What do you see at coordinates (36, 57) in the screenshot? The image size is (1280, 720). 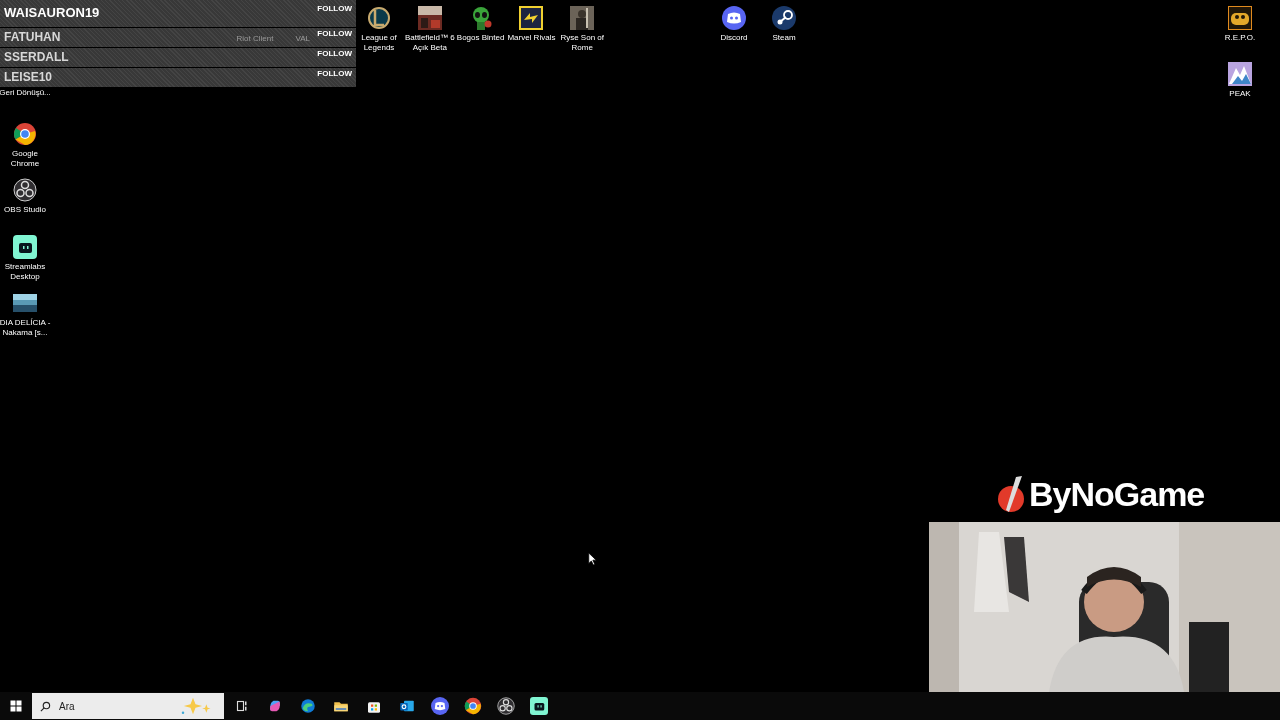 I see `follower-name: SSERDALL` at bounding box center [36, 57].